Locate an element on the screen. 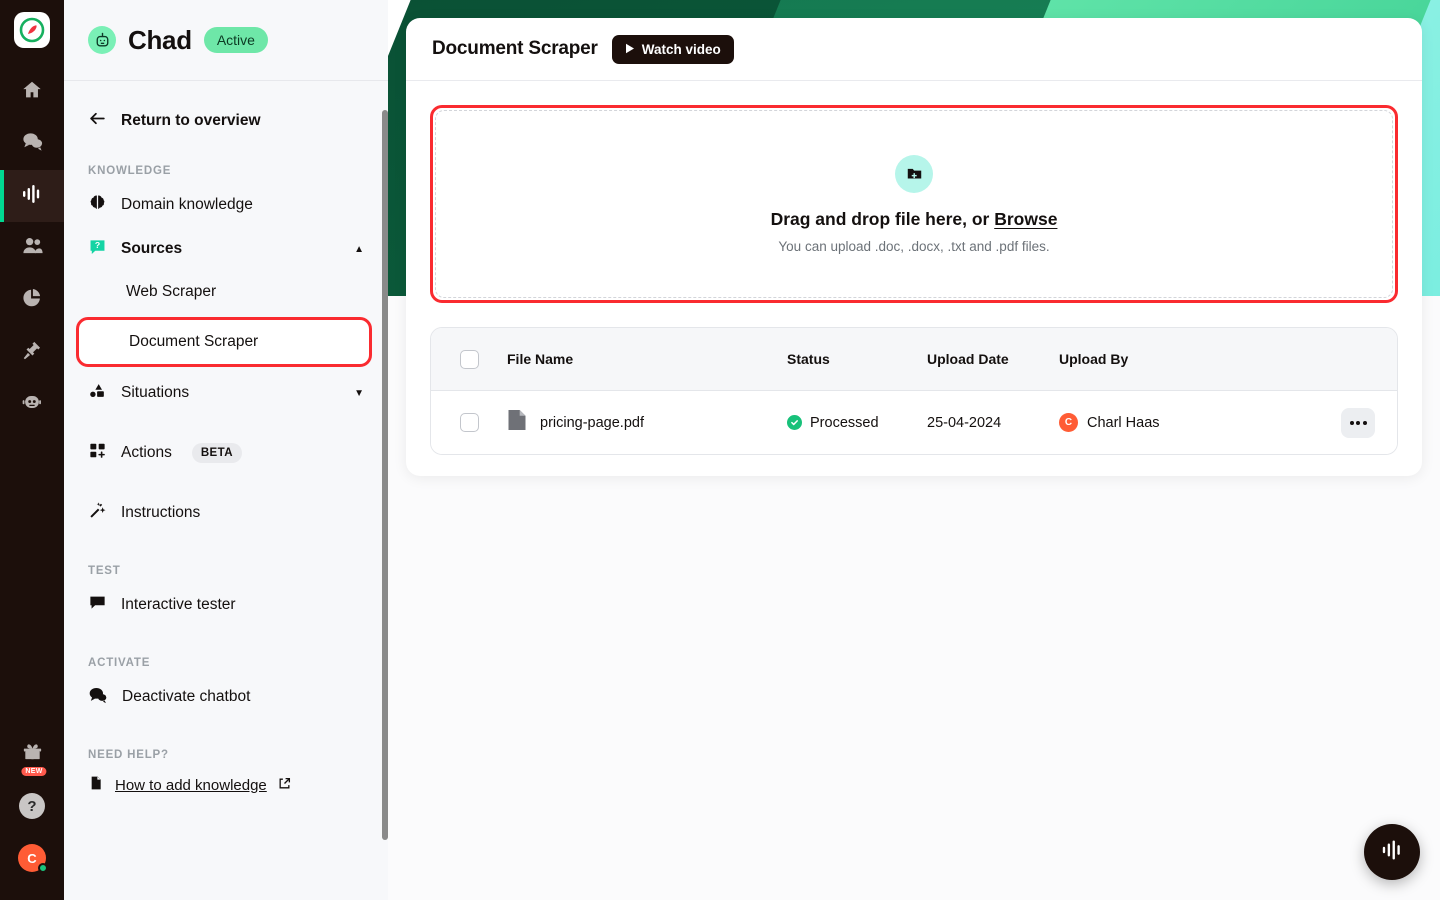 This screenshot has height=900, width=1440. browse-link: Browse is located at coordinates (1025, 219).